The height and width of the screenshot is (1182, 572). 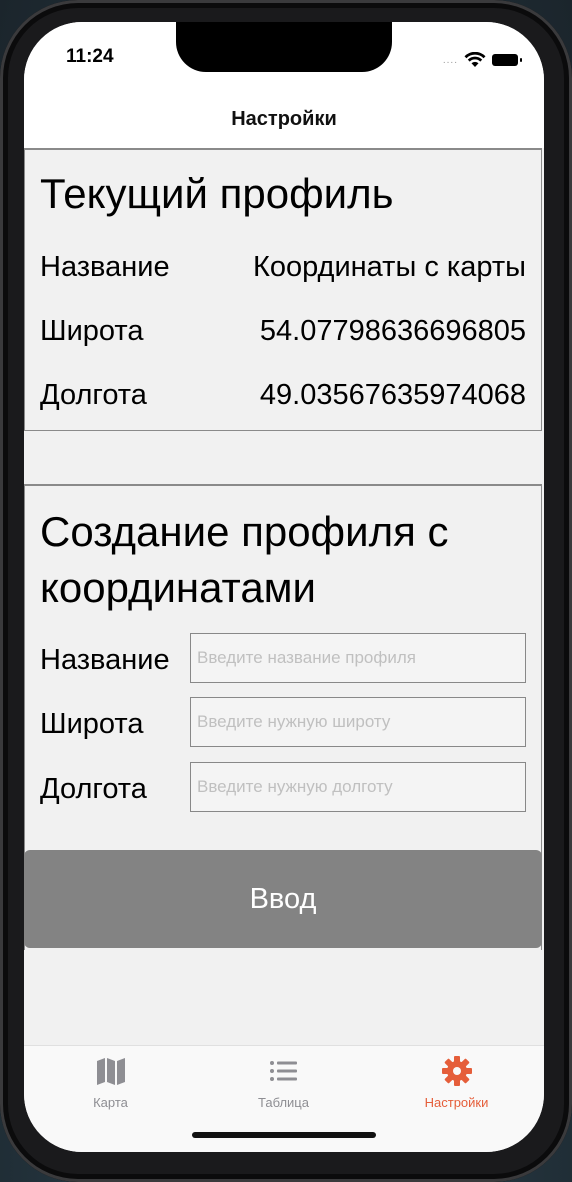 I want to click on tab-settings-label: Настройки, so click(x=456, y=1102).